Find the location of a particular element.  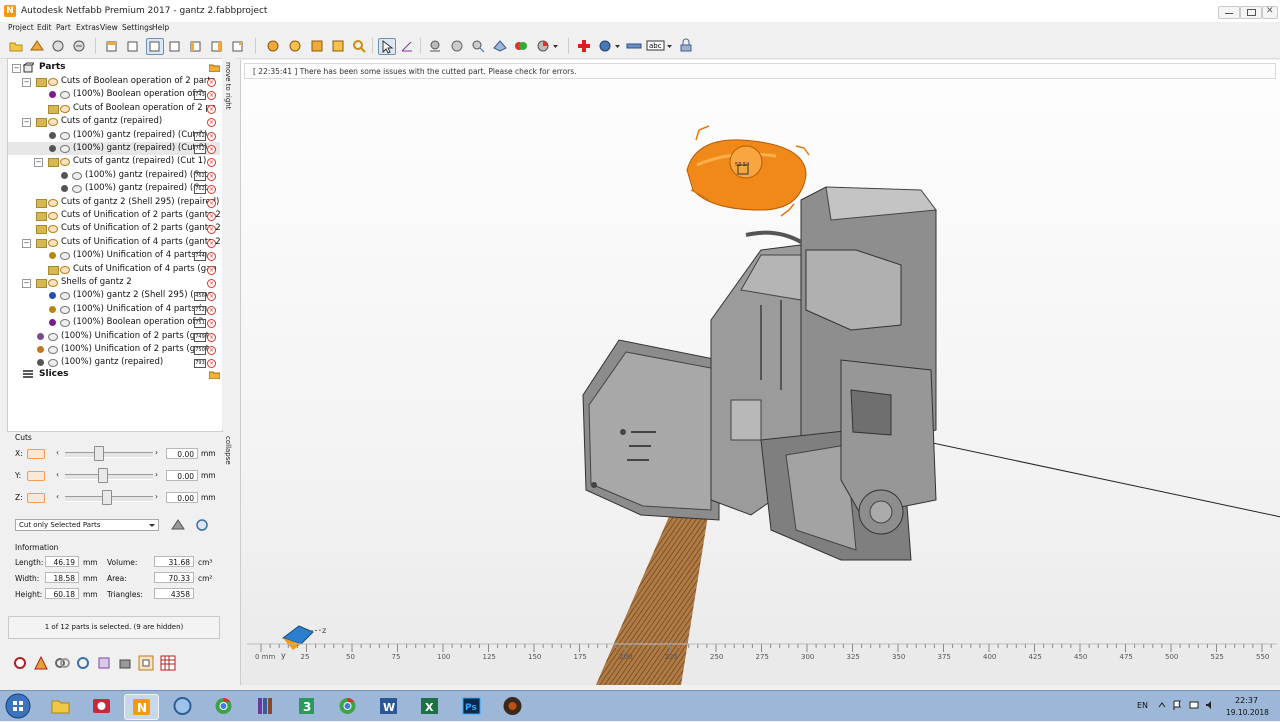

taskbar-excel: X is located at coordinates (429, 706).